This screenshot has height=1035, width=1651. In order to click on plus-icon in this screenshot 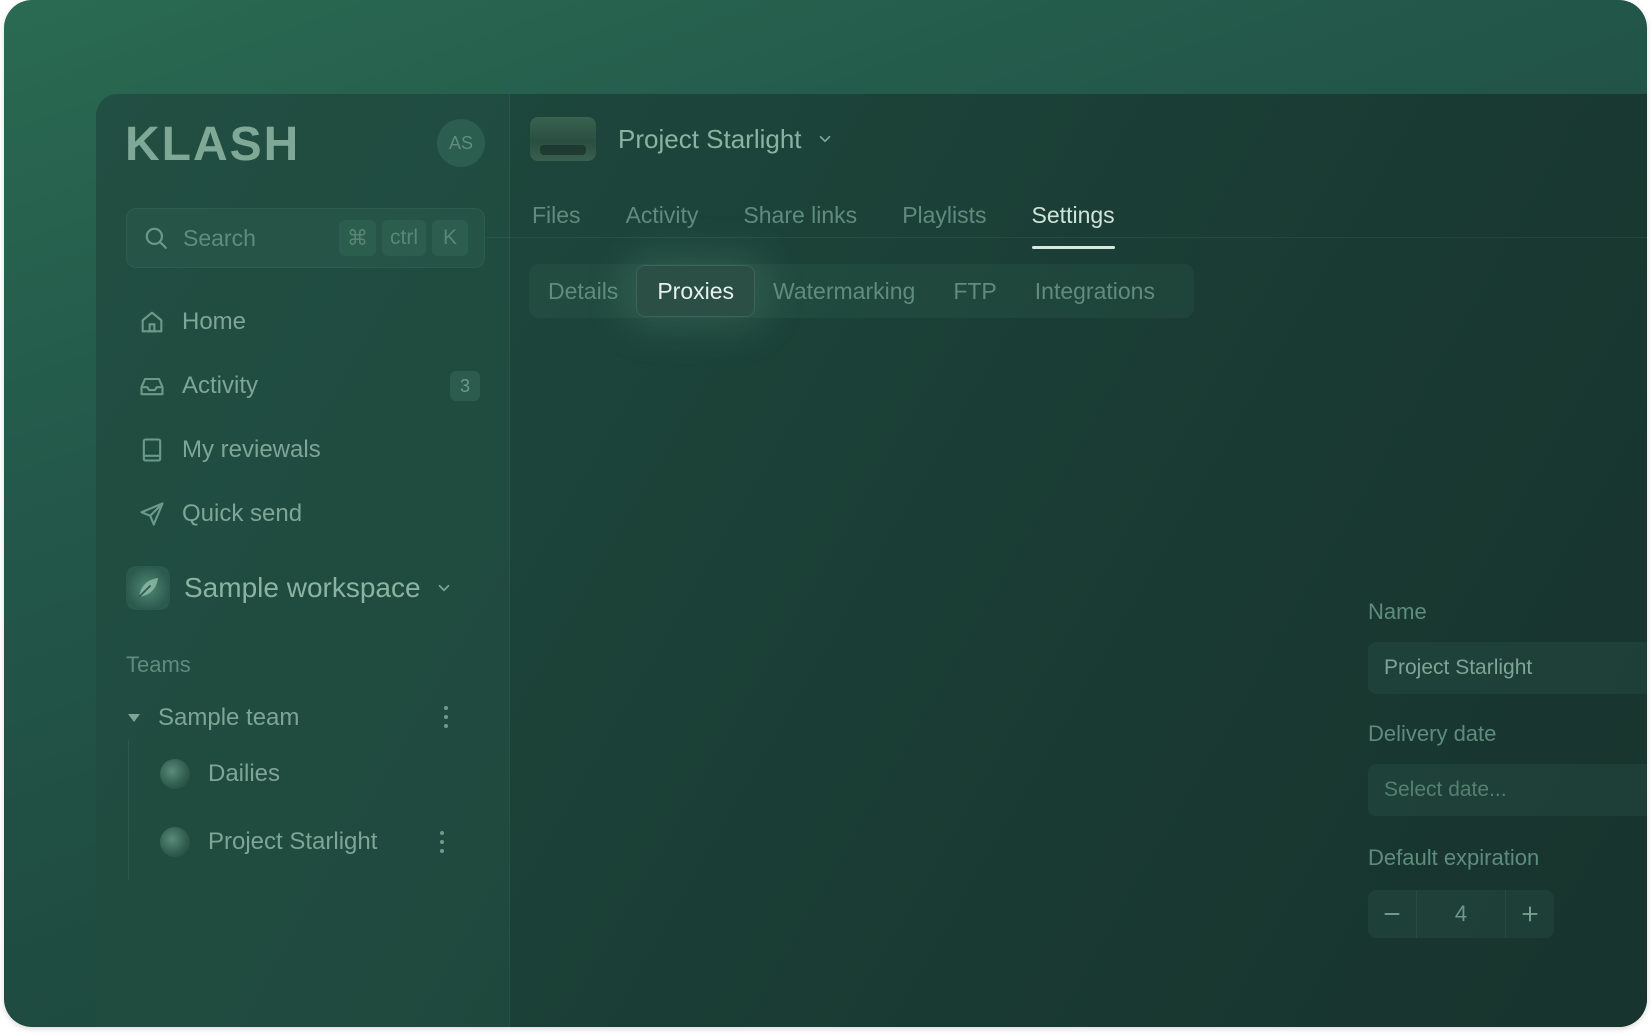, I will do `click(1530, 914)`.